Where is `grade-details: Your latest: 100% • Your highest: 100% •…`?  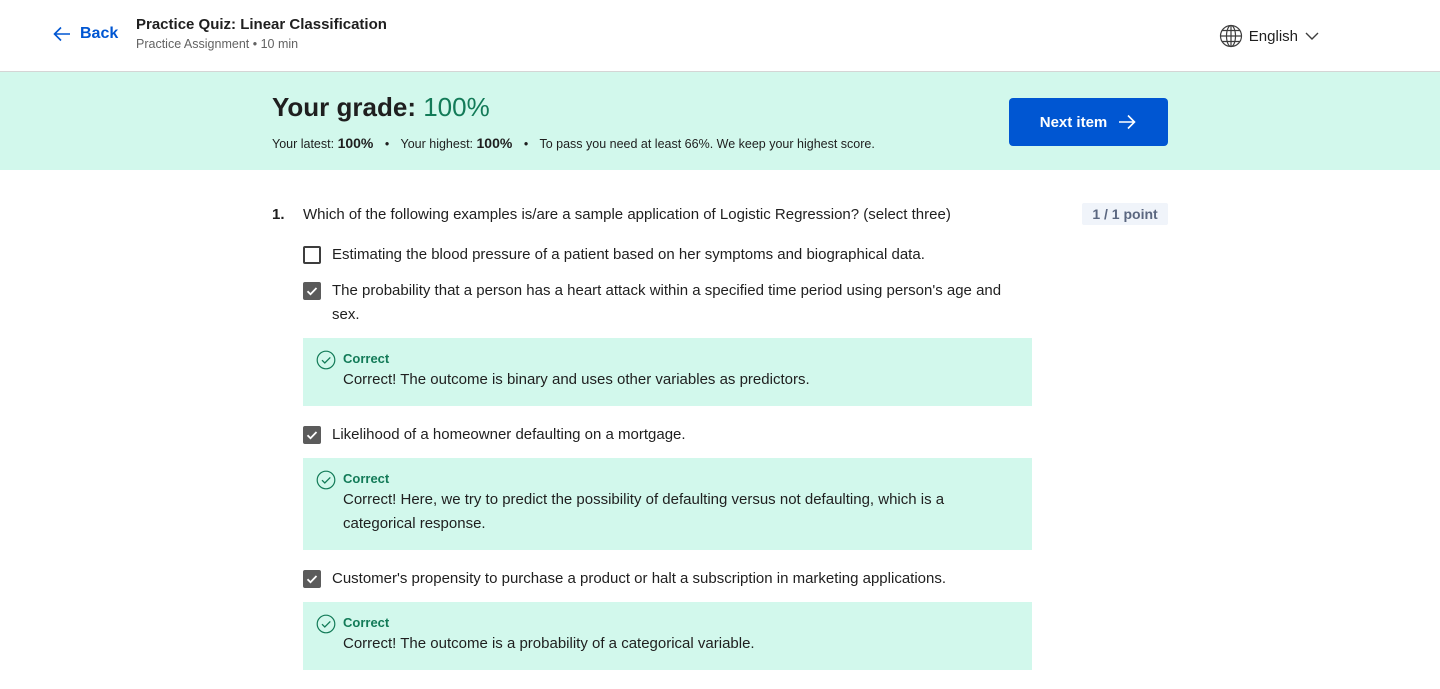 grade-details: Your latest: 100% • Your highest: 100% •… is located at coordinates (573, 143).